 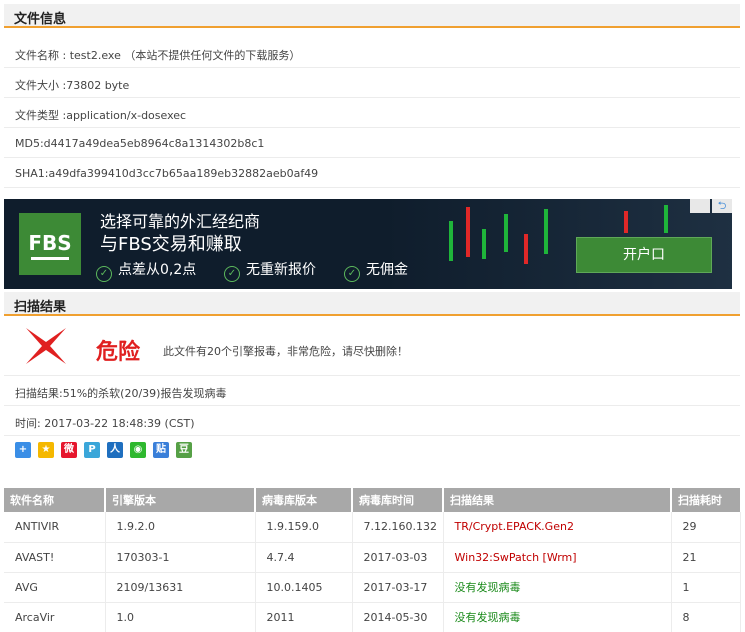 What do you see at coordinates (700, 206) in the screenshot?
I see `ad-info-icon` at bounding box center [700, 206].